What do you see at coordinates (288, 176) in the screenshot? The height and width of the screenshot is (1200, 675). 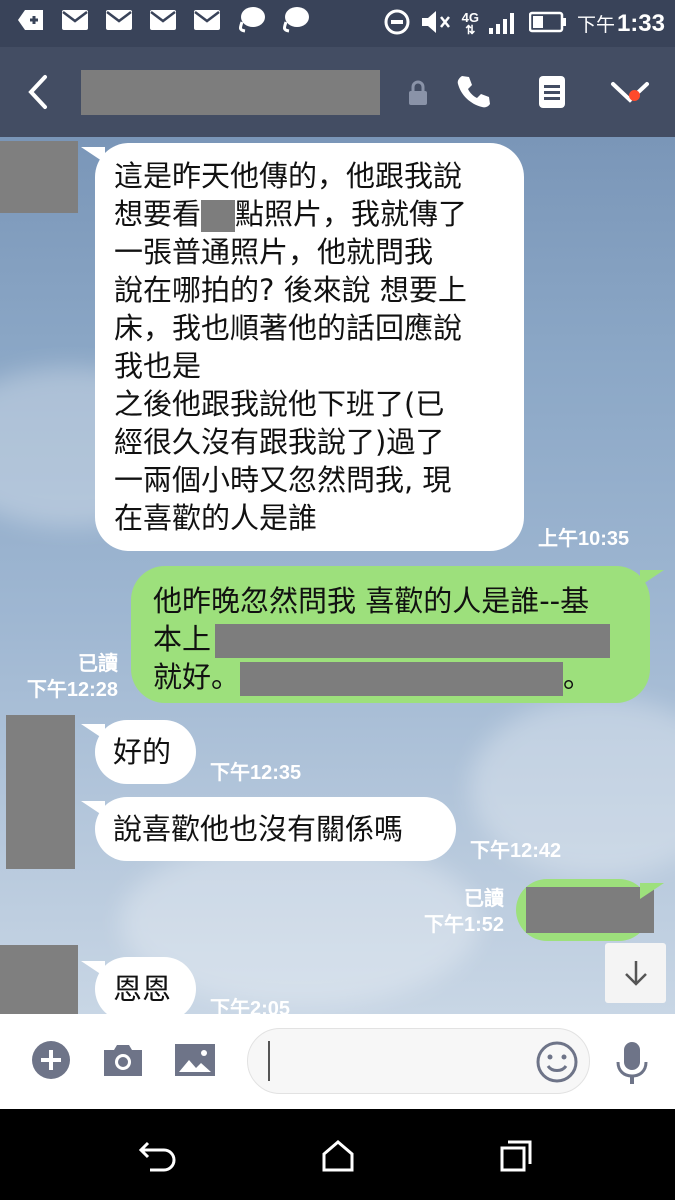 I see `message-line: 這是昨天他傳的，他跟我說` at bounding box center [288, 176].